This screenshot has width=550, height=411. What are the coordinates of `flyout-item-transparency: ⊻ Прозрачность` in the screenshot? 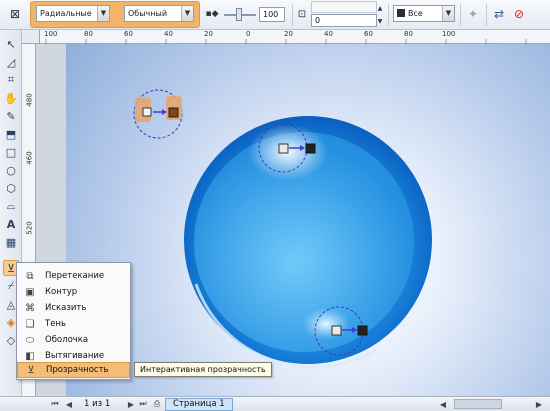 It's located at (73, 370).